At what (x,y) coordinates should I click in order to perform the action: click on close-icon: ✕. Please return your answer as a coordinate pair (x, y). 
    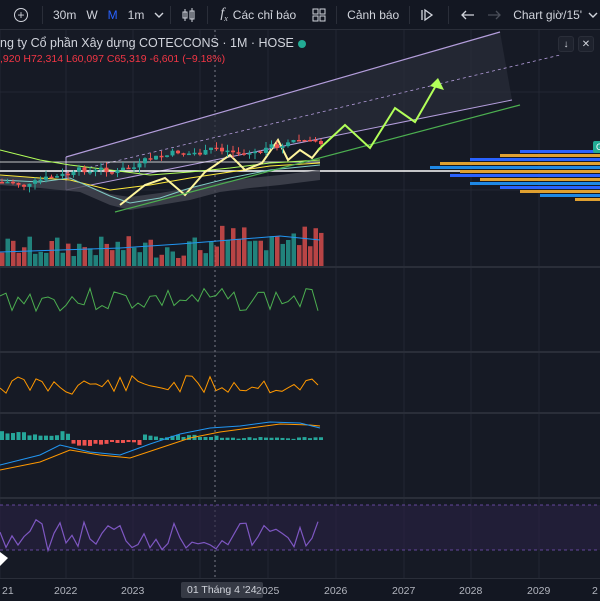
    Looking at the image, I should click on (586, 44).